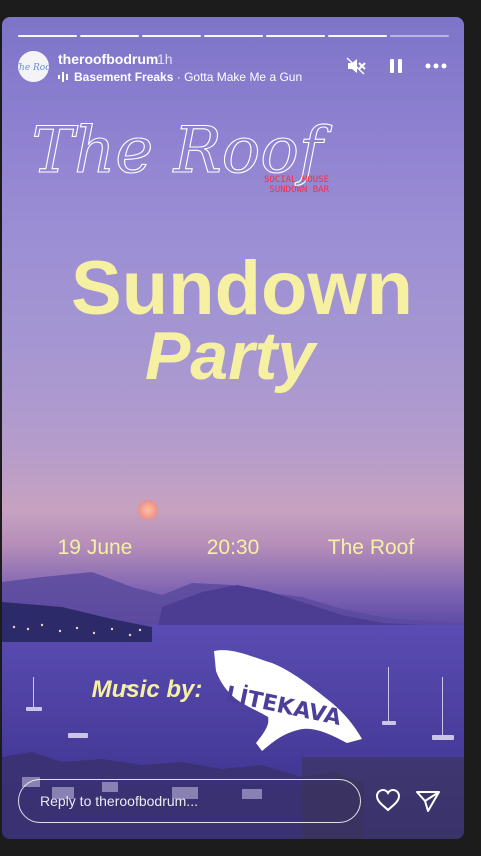 The height and width of the screenshot is (856, 481). I want to click on music-info: Basement Freaks · Gotta Make Me a Gun, so click(180, 77).